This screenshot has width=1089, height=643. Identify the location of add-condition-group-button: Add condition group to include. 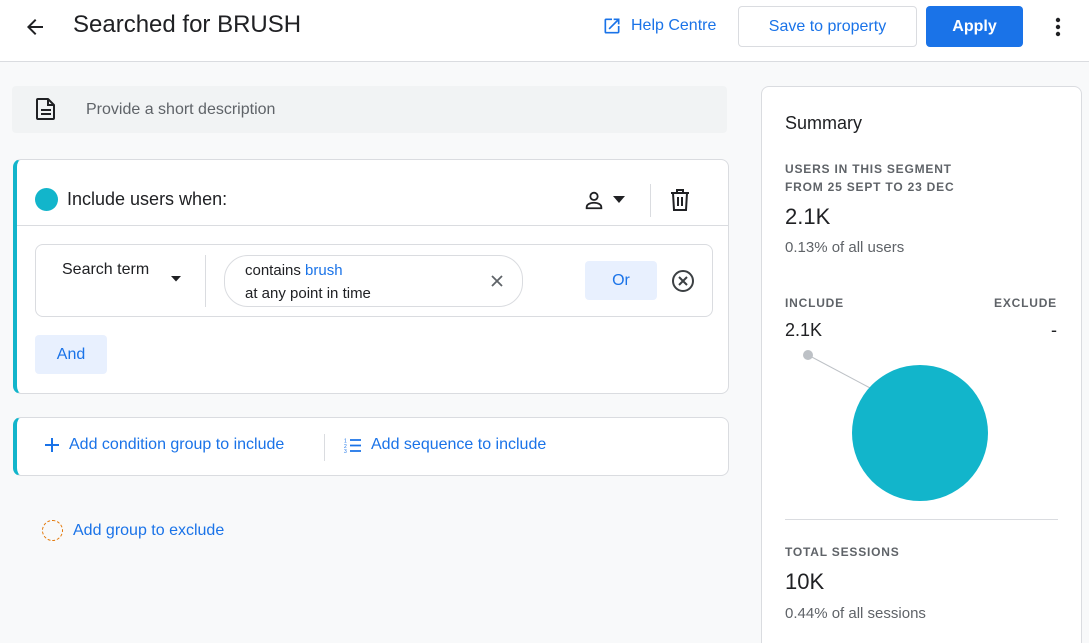
(164, 445).